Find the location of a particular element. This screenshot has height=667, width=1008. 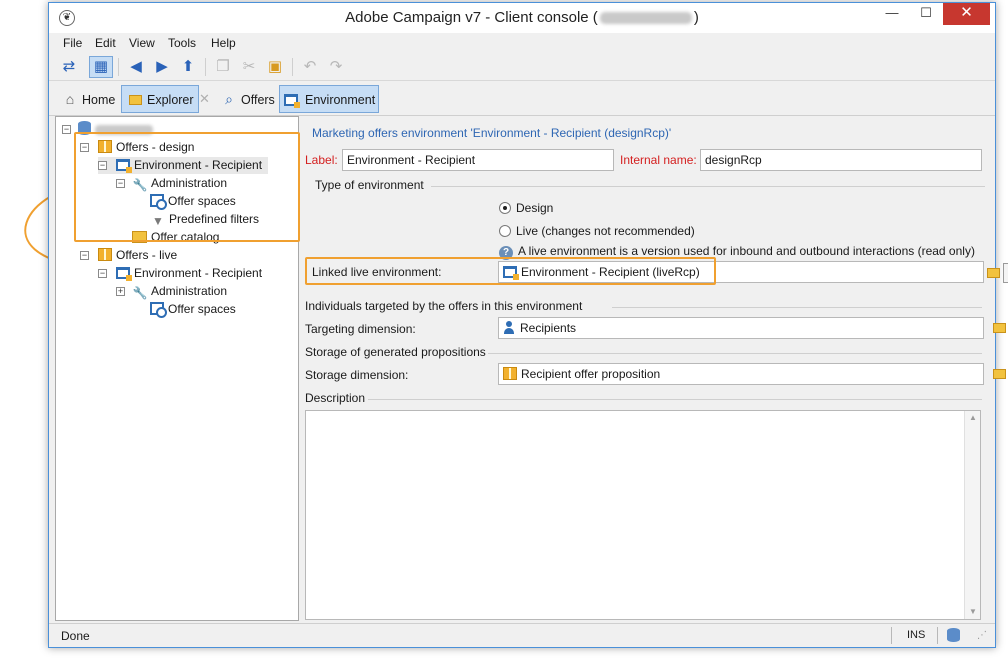

radio-unchecked-icon is located at coordinates (505, 231).